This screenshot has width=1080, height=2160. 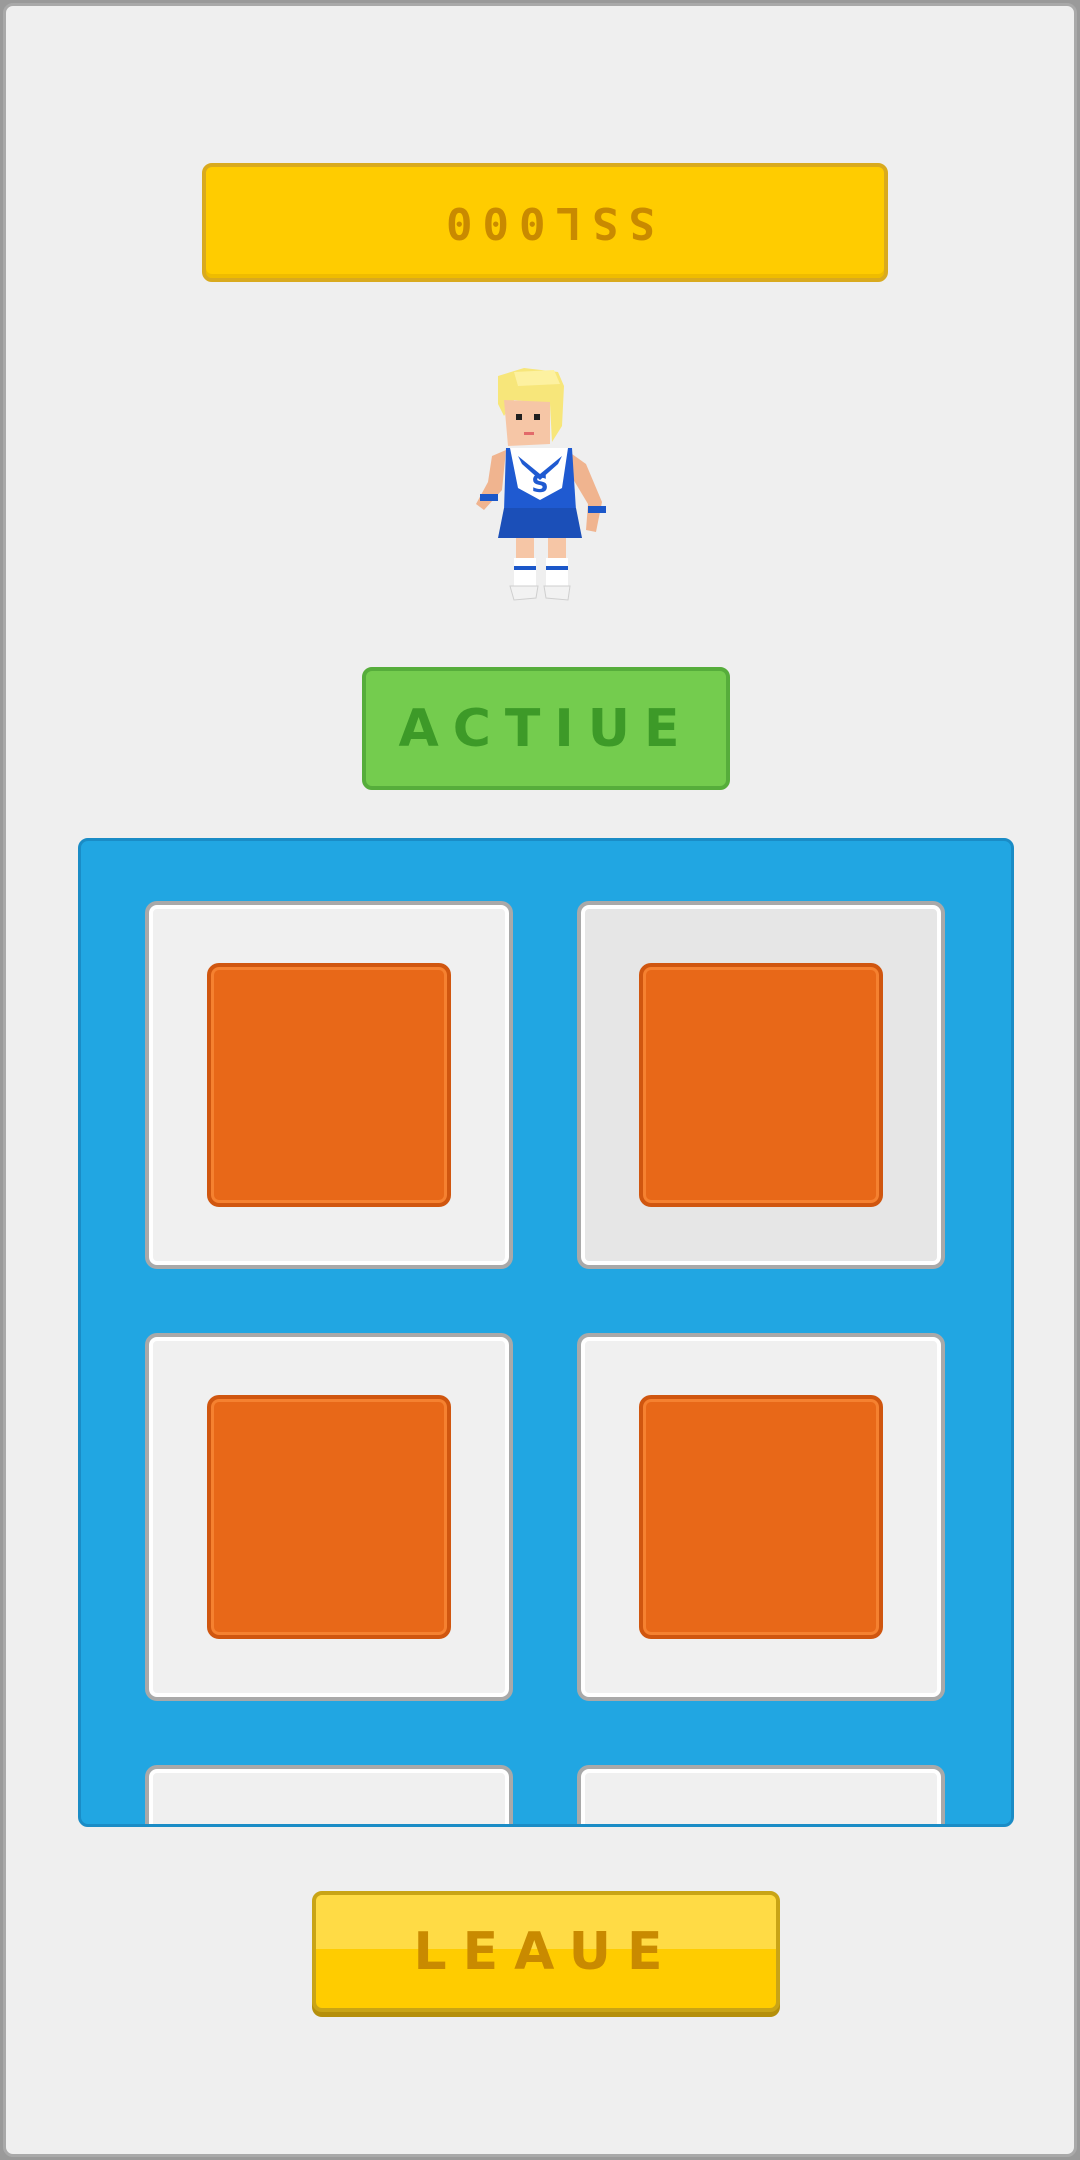 I want to click on status-label: ACTIUE, so click(x=546, y=728).